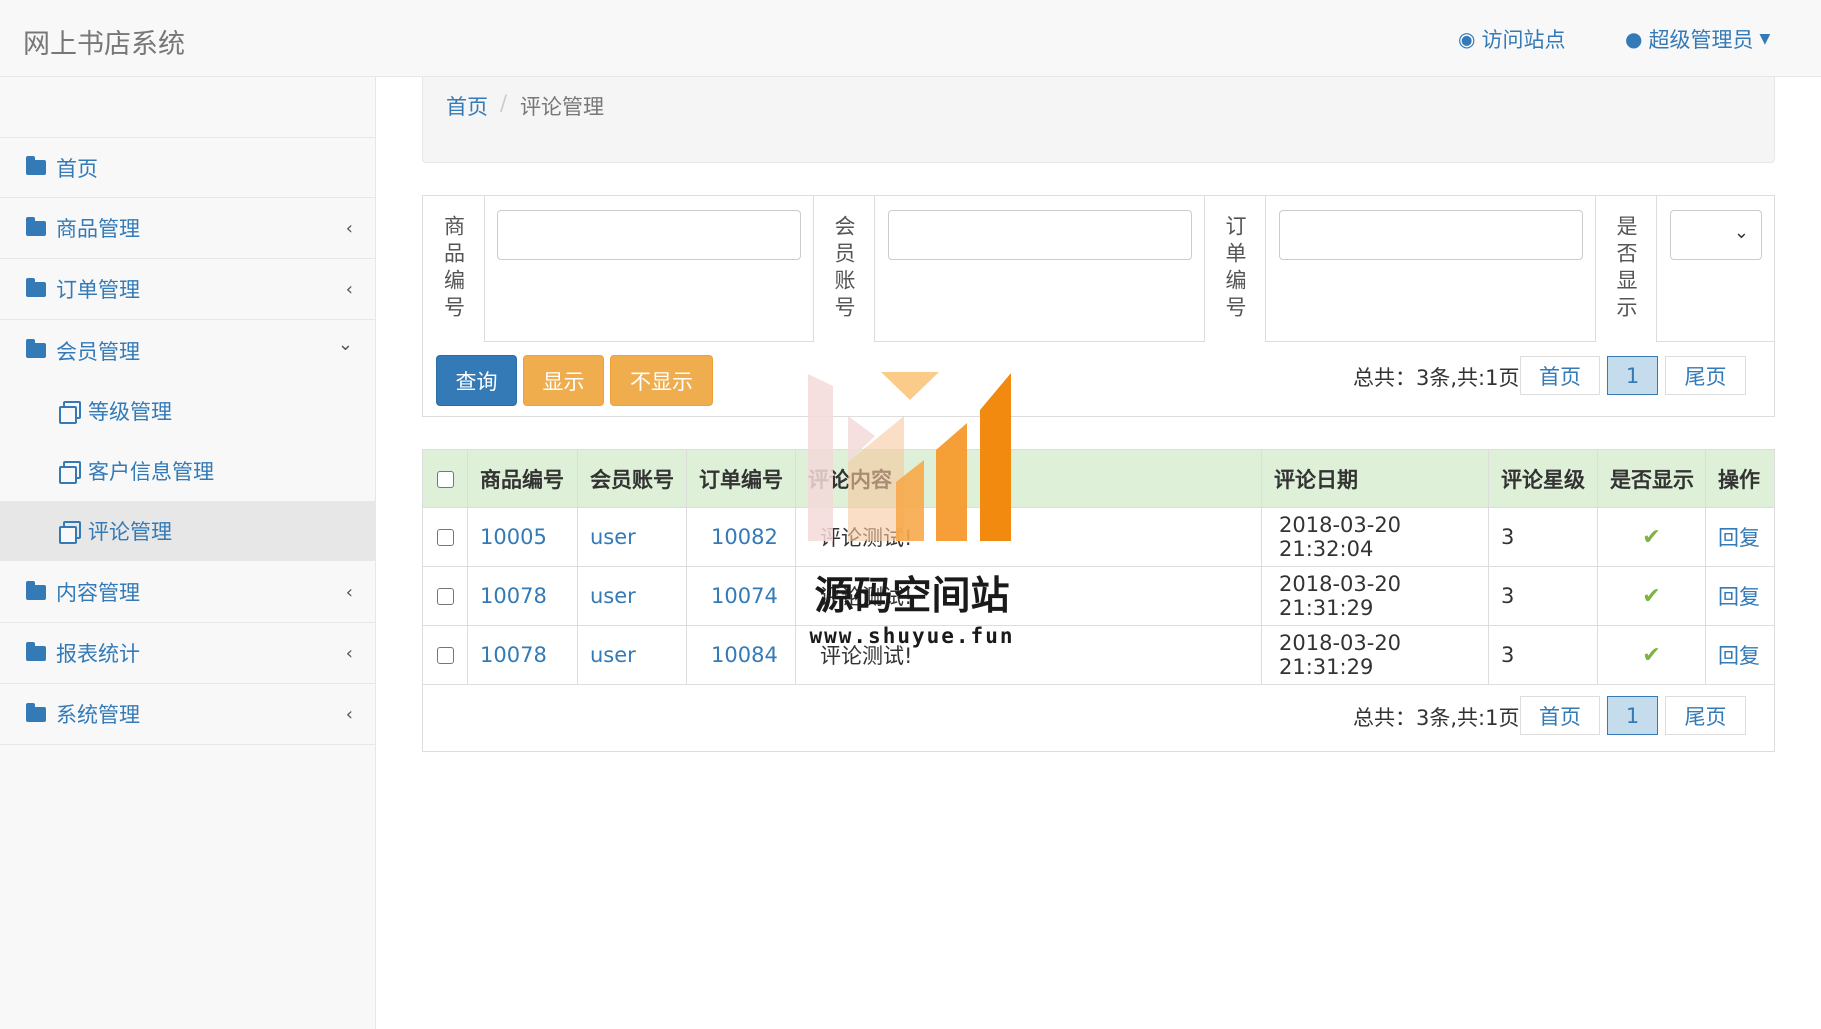 This screenshot has height=1029, width=1821. Describe the element at coordinates (104, 41) in the screenshot. I see `app-title: 网上书店系统` at that location.